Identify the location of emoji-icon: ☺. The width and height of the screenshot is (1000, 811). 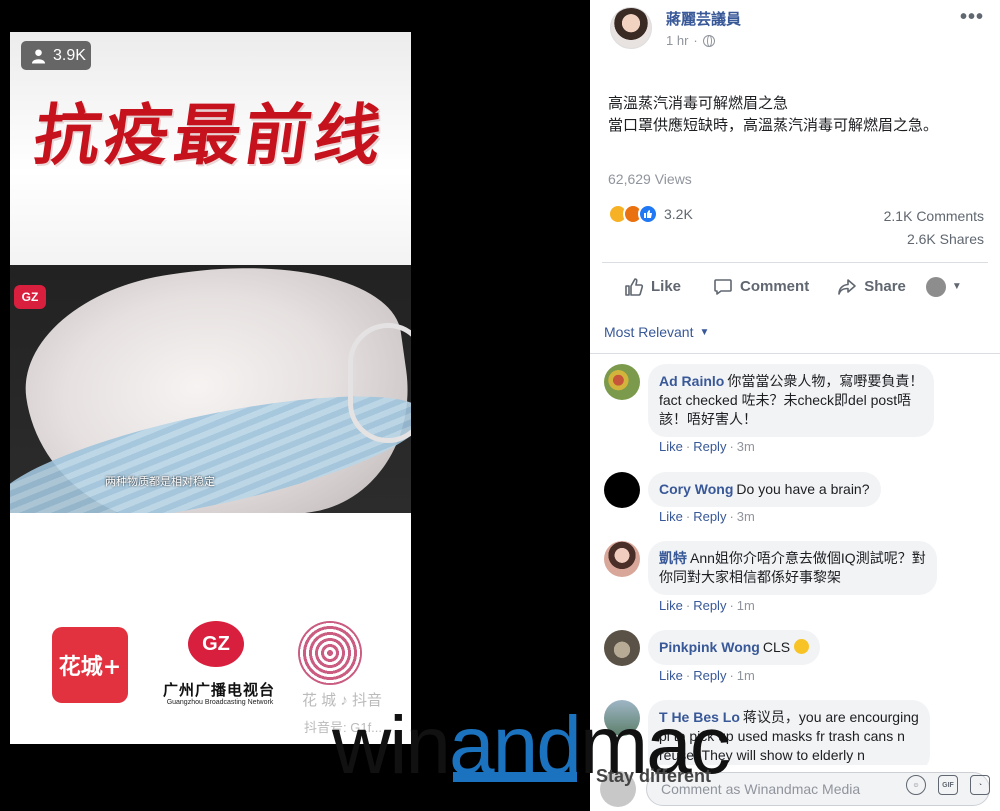
(916, 785).